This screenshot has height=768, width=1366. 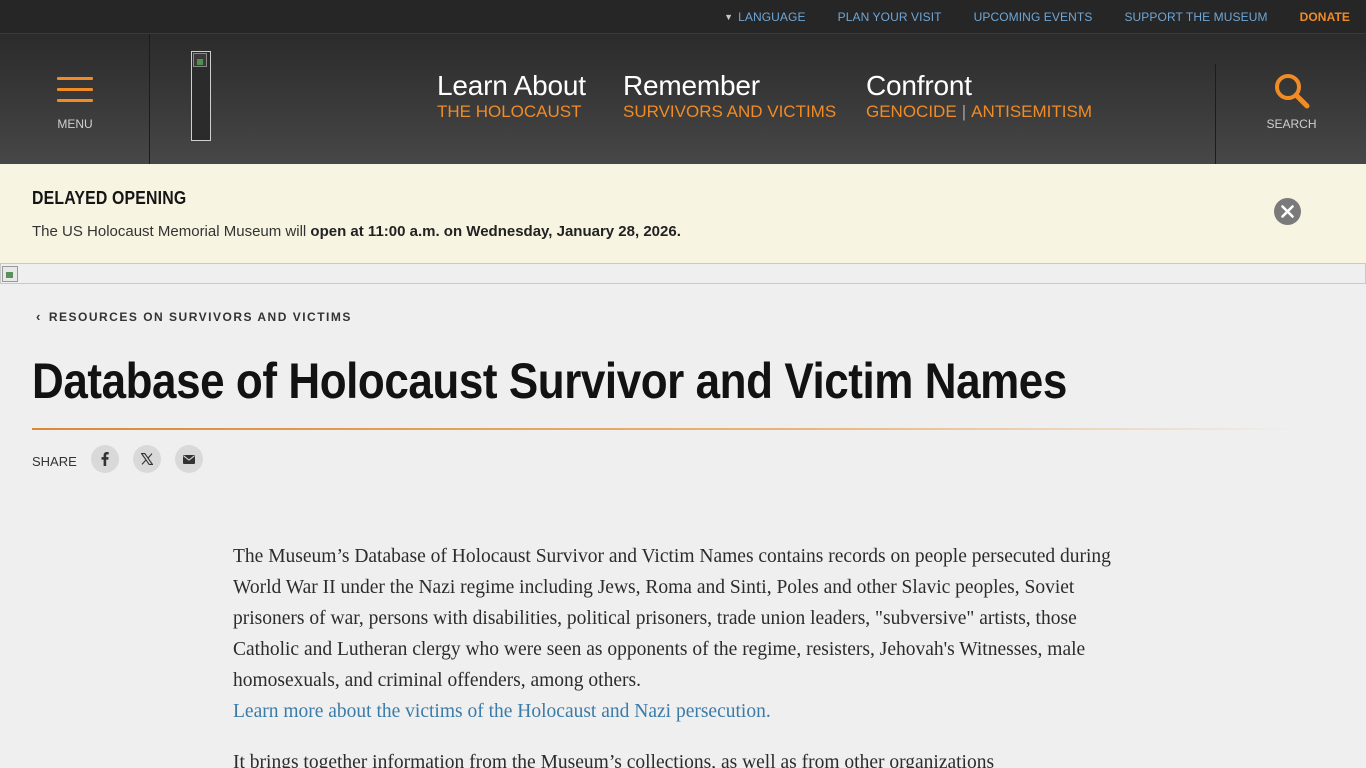 What do you see at coordinates (201, 96) in the screenshot?
I see `museum-logo` at bounding box center [201, 96].